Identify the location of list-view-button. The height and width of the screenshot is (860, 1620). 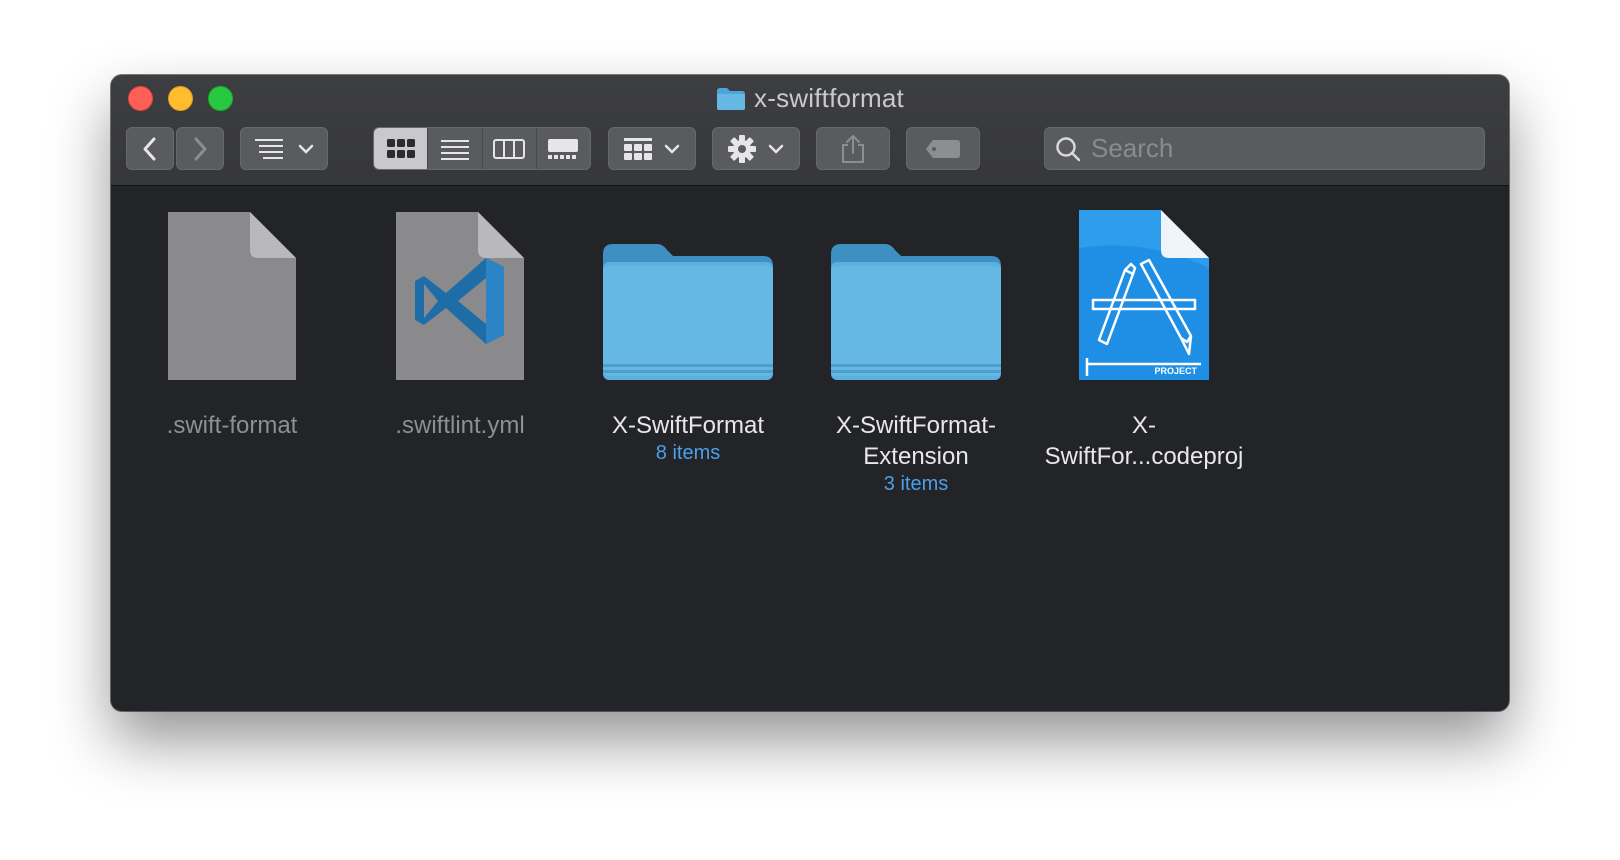
(455, 148).